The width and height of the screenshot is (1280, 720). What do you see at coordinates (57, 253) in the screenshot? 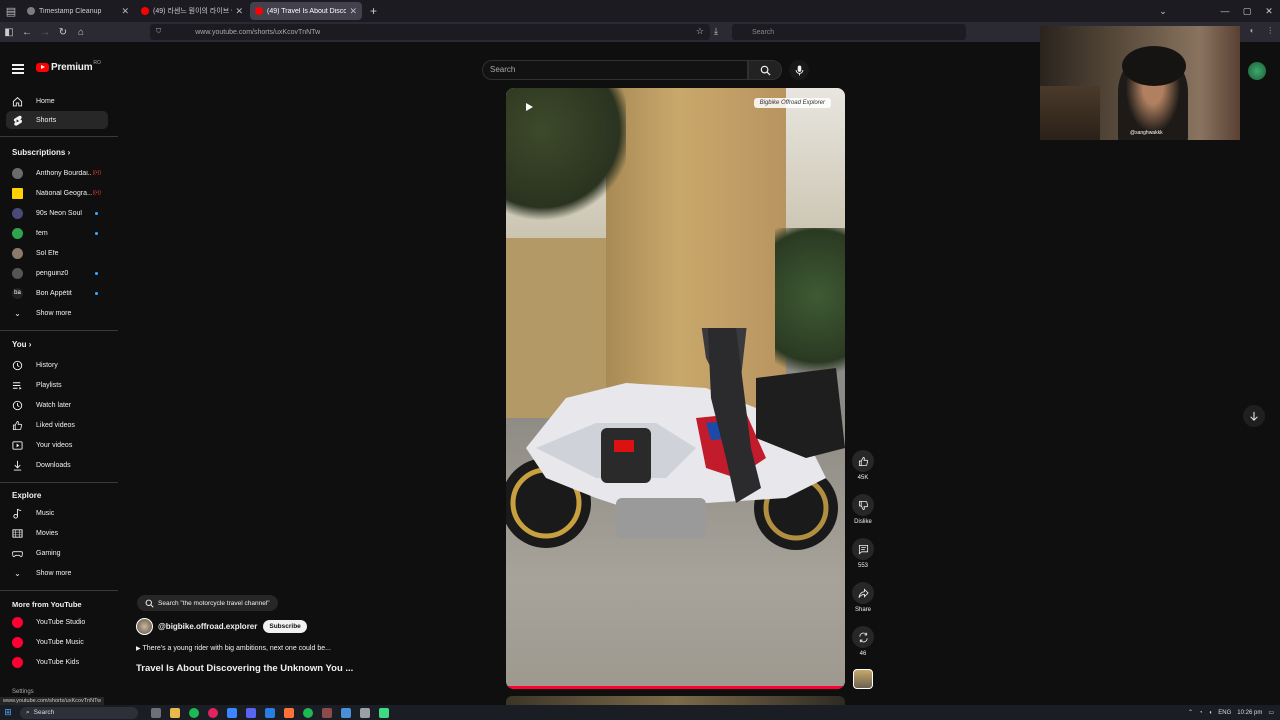
I see `sidebar-subscription-item: Sol Efe` at bounding box center [57, 253].